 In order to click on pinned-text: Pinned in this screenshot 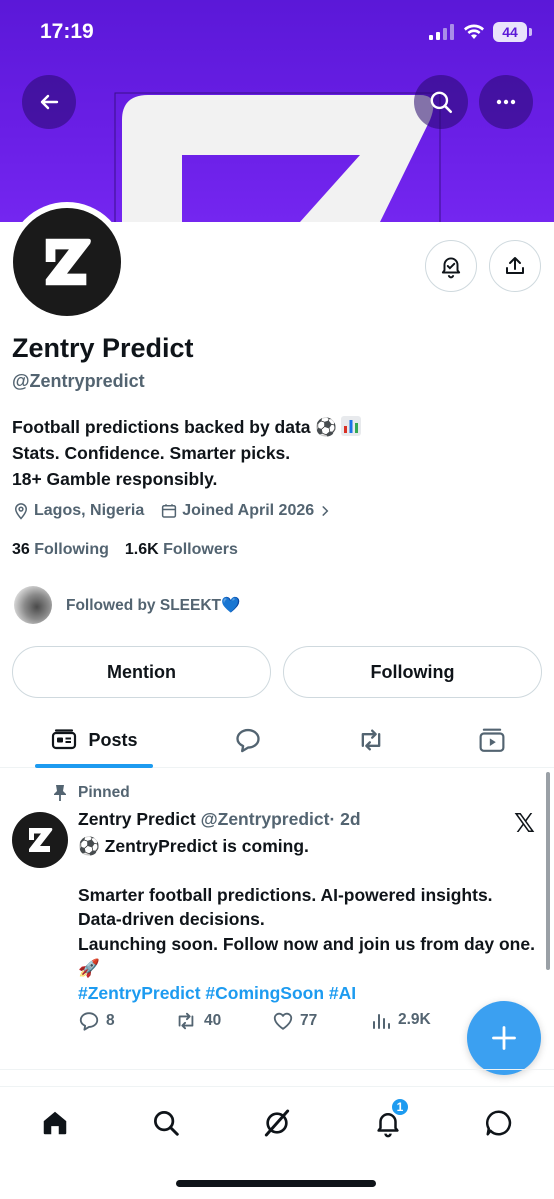, I will do `click(104, 792)`.